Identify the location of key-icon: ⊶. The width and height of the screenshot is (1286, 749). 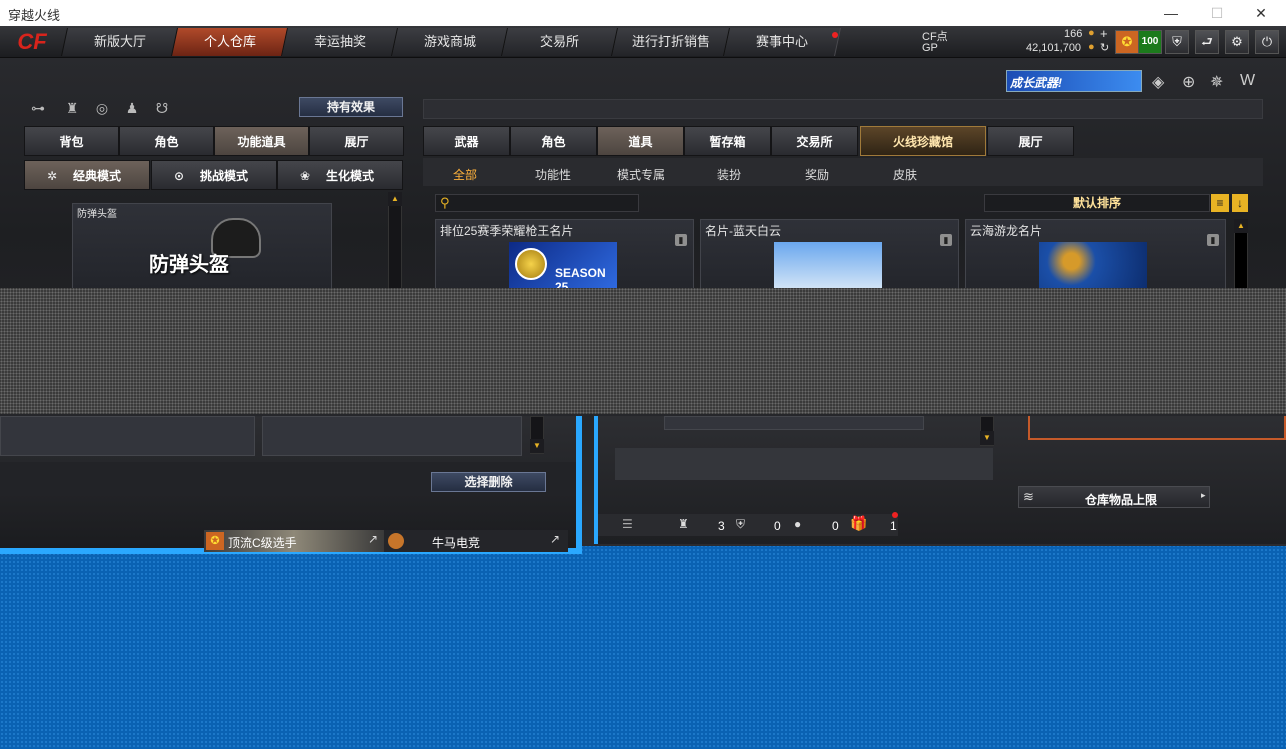
(38, 108).